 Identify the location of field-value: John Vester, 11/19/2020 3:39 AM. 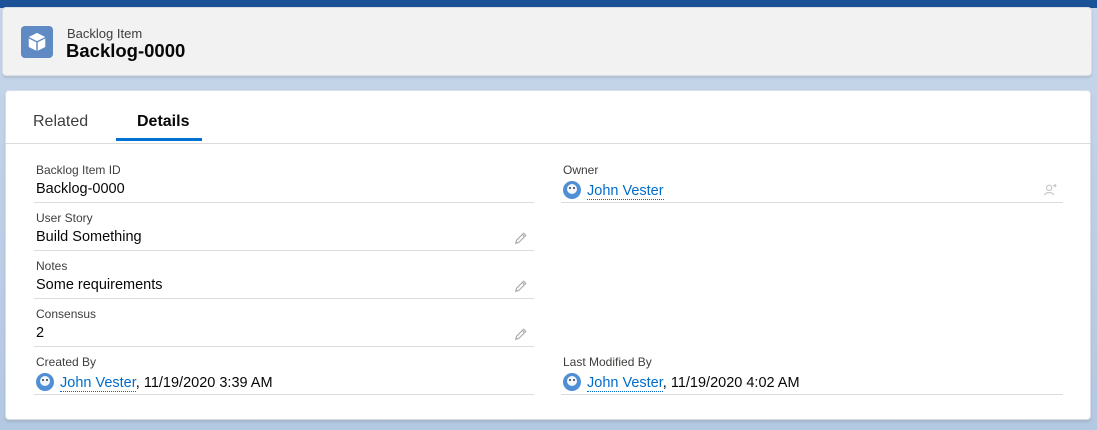
(154, 382).